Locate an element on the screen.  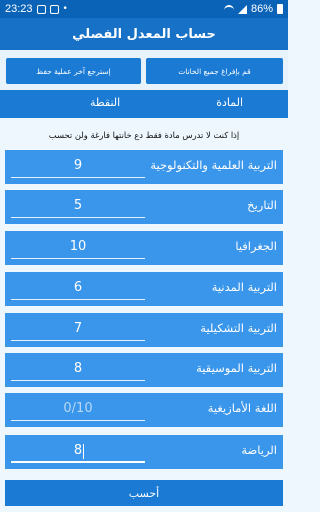
calculate-button: أحسب is located at coordinates (144, 493).